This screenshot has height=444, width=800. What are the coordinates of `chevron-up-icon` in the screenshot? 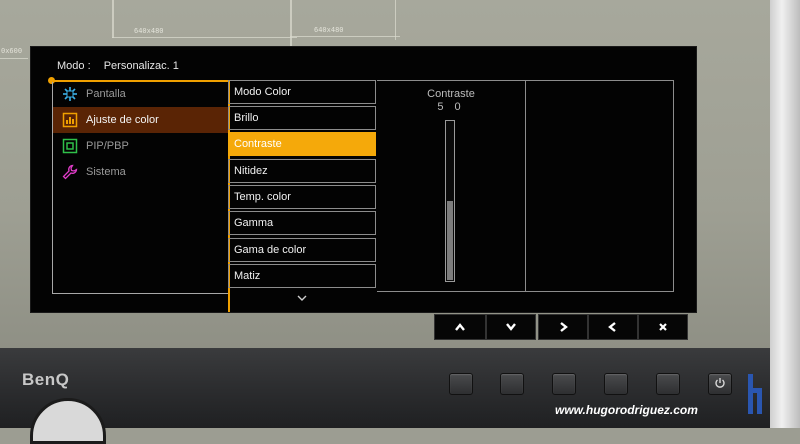 It's located at (460, 327).